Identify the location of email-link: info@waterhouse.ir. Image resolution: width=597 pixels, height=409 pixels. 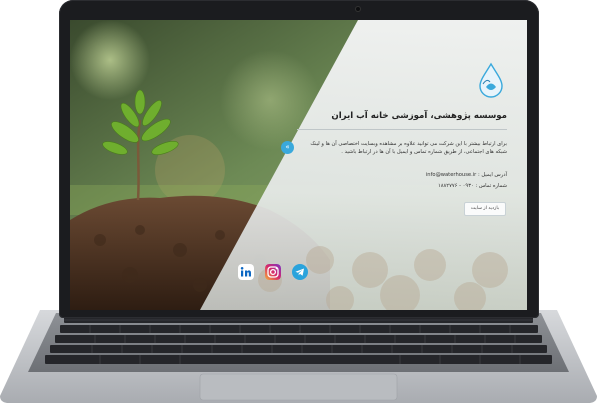
(451, 175).